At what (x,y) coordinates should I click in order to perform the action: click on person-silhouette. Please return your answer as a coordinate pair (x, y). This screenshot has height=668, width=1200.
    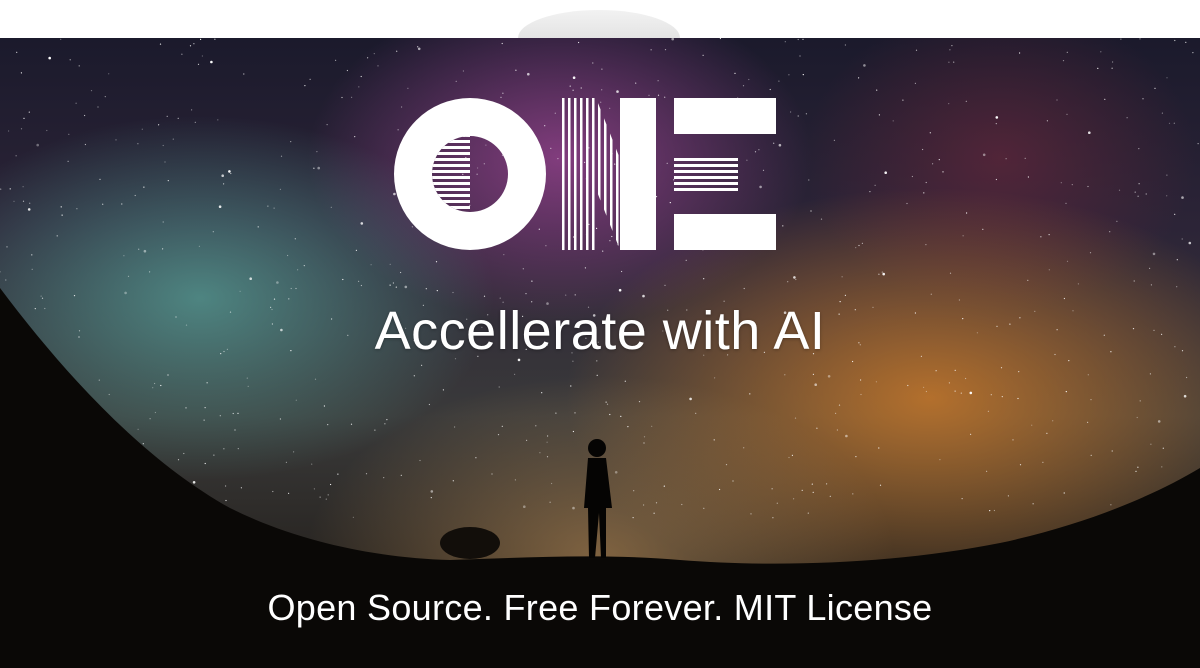
    Looking at the image, I should click on (598, 498).